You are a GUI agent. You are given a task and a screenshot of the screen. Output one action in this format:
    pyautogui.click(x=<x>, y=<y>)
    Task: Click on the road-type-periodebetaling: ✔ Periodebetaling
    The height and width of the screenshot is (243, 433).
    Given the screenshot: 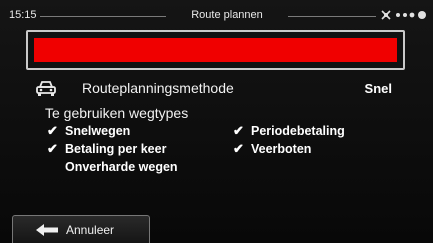 What is the action you would take?
    pyautogui.click(x=289, y=131)
    